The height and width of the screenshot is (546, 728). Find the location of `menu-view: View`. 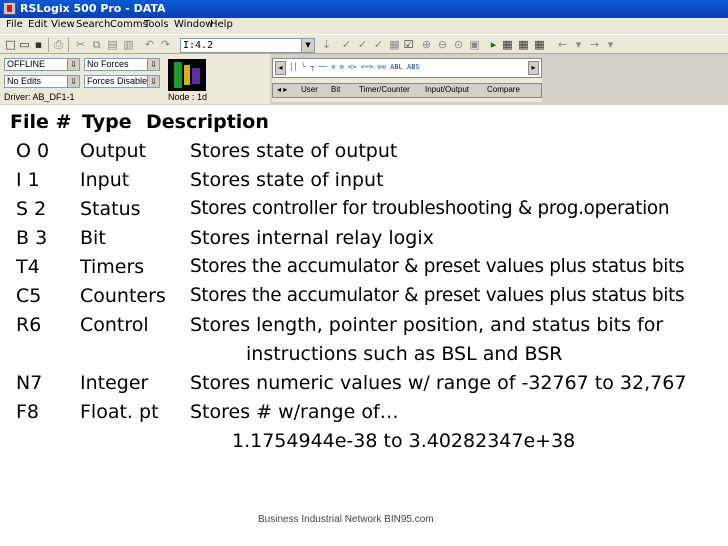

menu-view: View is located at coordinates (63, 24).